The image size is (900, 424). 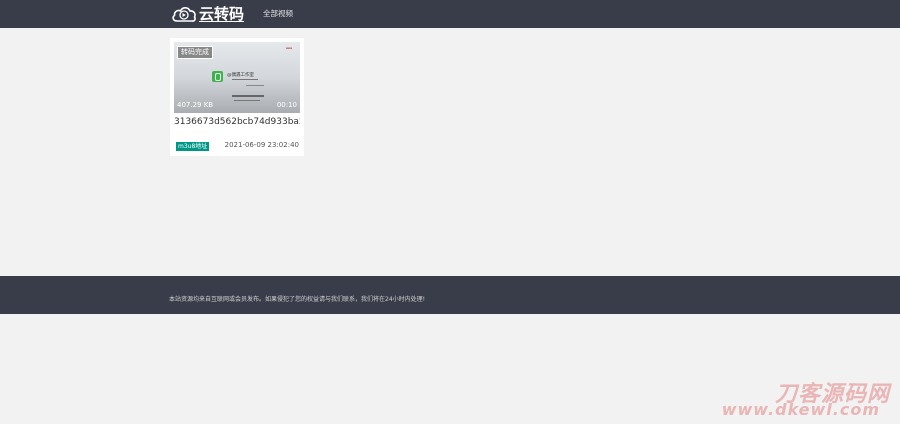 I want to click on created-timestamp: 2021-06-09 23:02:40, so click(x=261, y=145).